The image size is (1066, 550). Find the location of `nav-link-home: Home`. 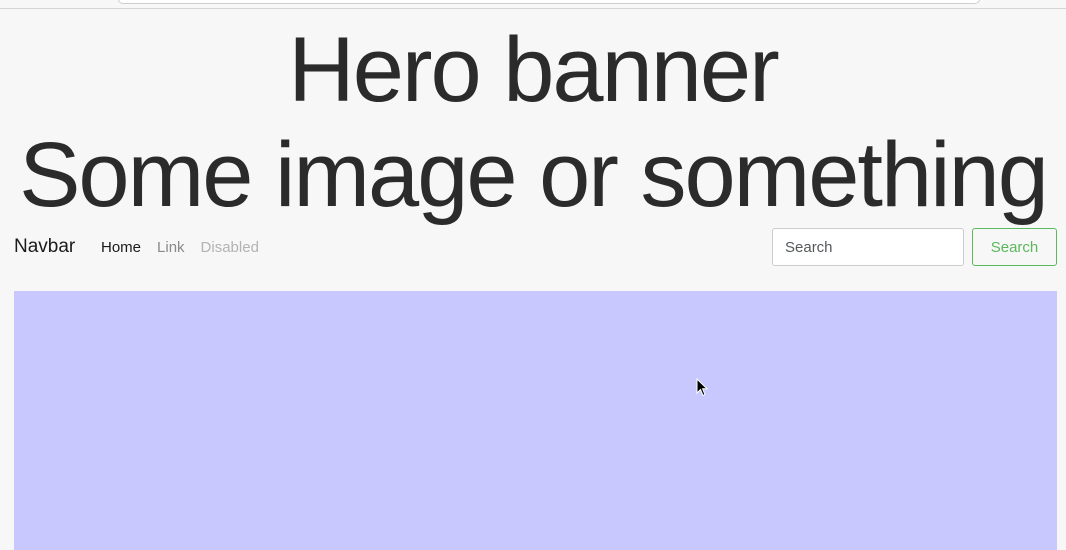

nav-link-home: Home is located at coordinates (121, 248).